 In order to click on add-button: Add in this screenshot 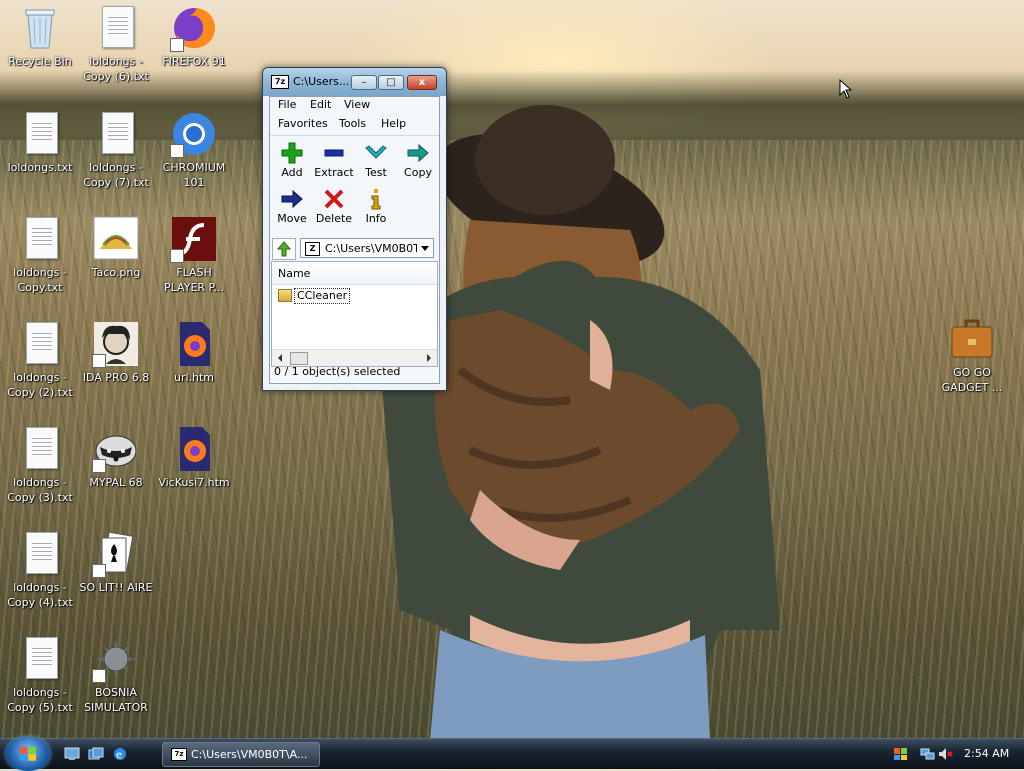, I will do `click(292, 160)`.